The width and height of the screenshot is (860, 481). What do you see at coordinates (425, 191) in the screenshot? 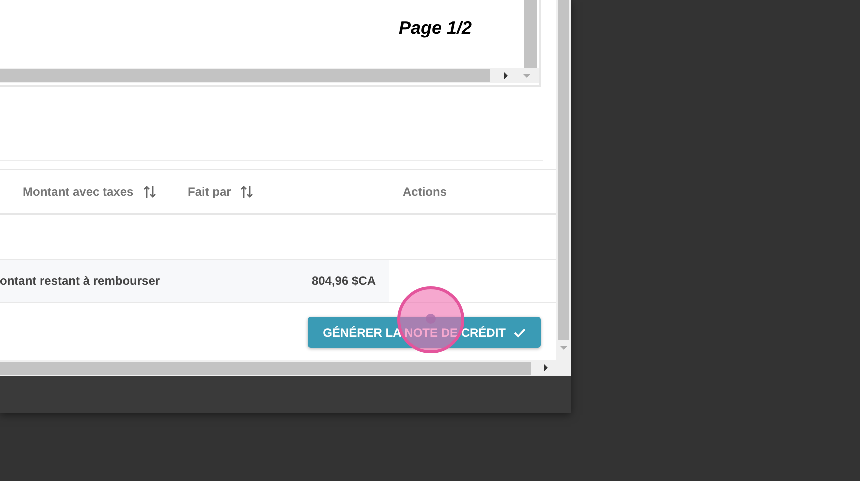
I see `column-header: Actions` at bounding box center [425, 191].